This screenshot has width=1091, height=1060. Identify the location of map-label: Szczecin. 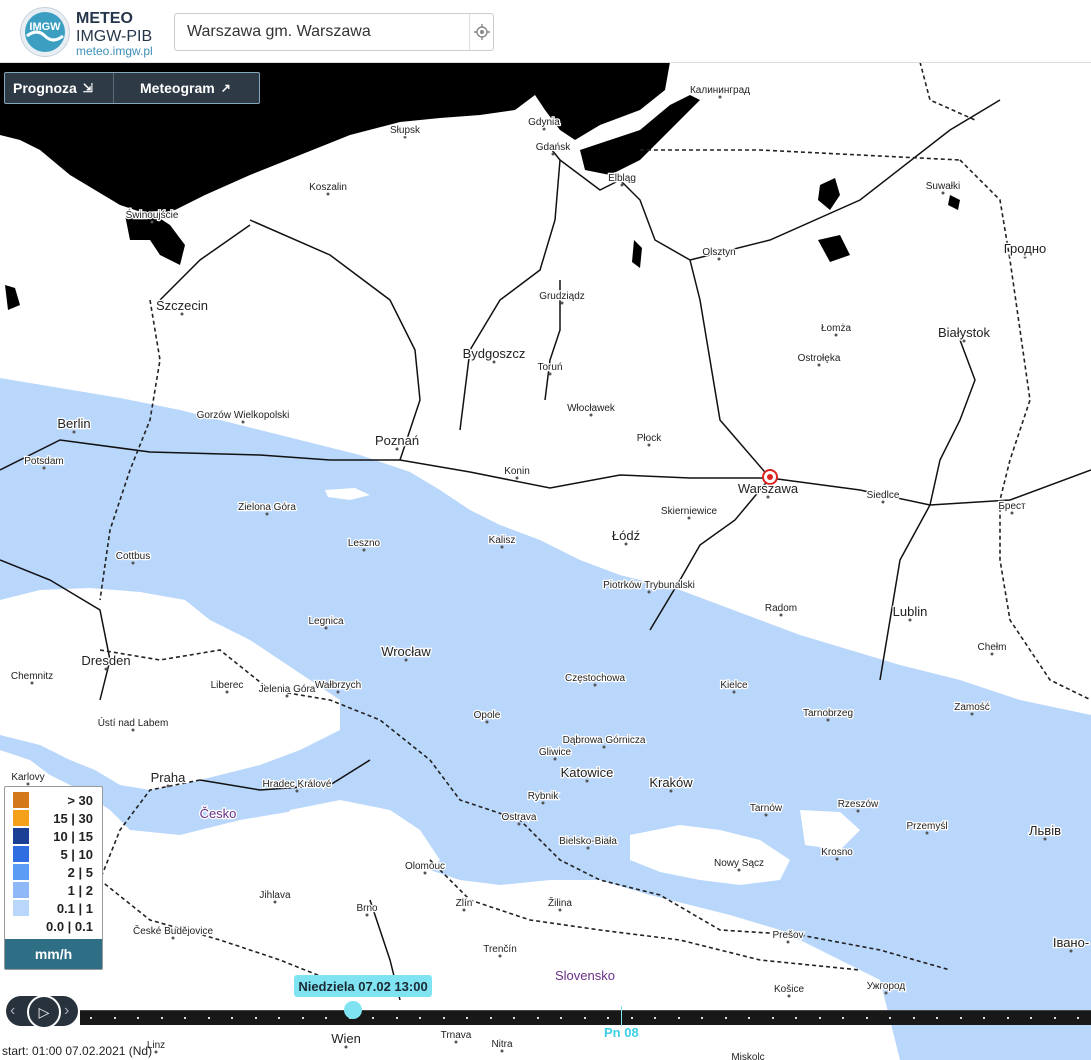
(182, 305).